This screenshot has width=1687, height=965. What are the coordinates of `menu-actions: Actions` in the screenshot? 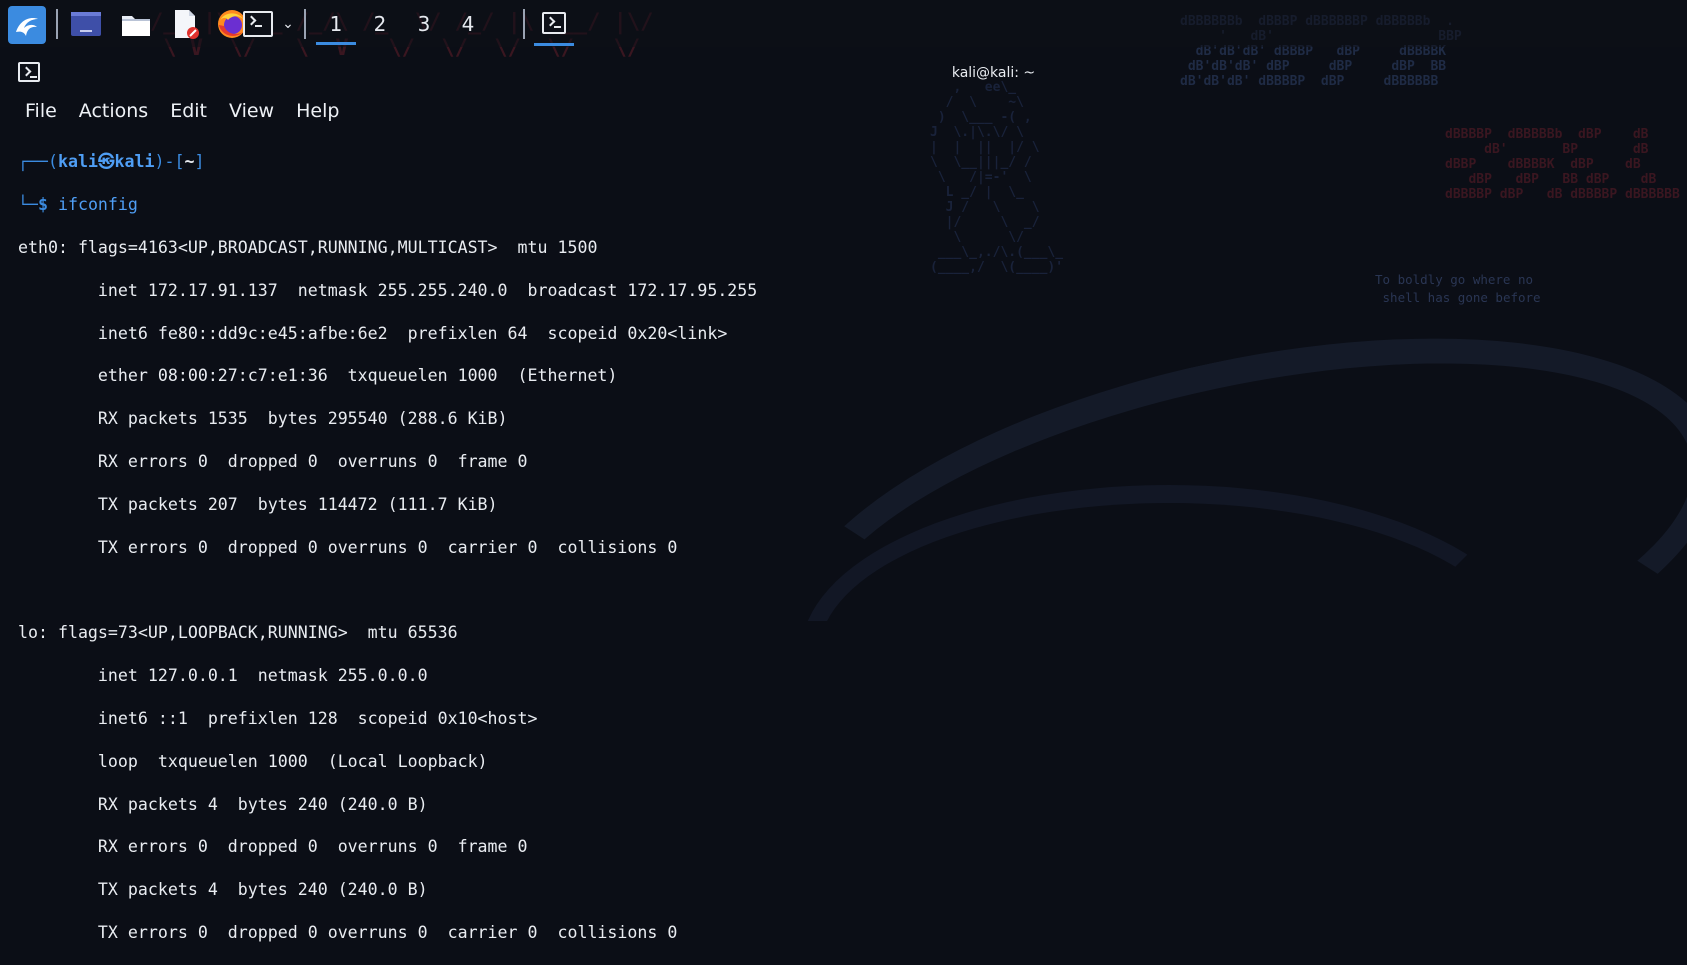 It's located at (113, 111).